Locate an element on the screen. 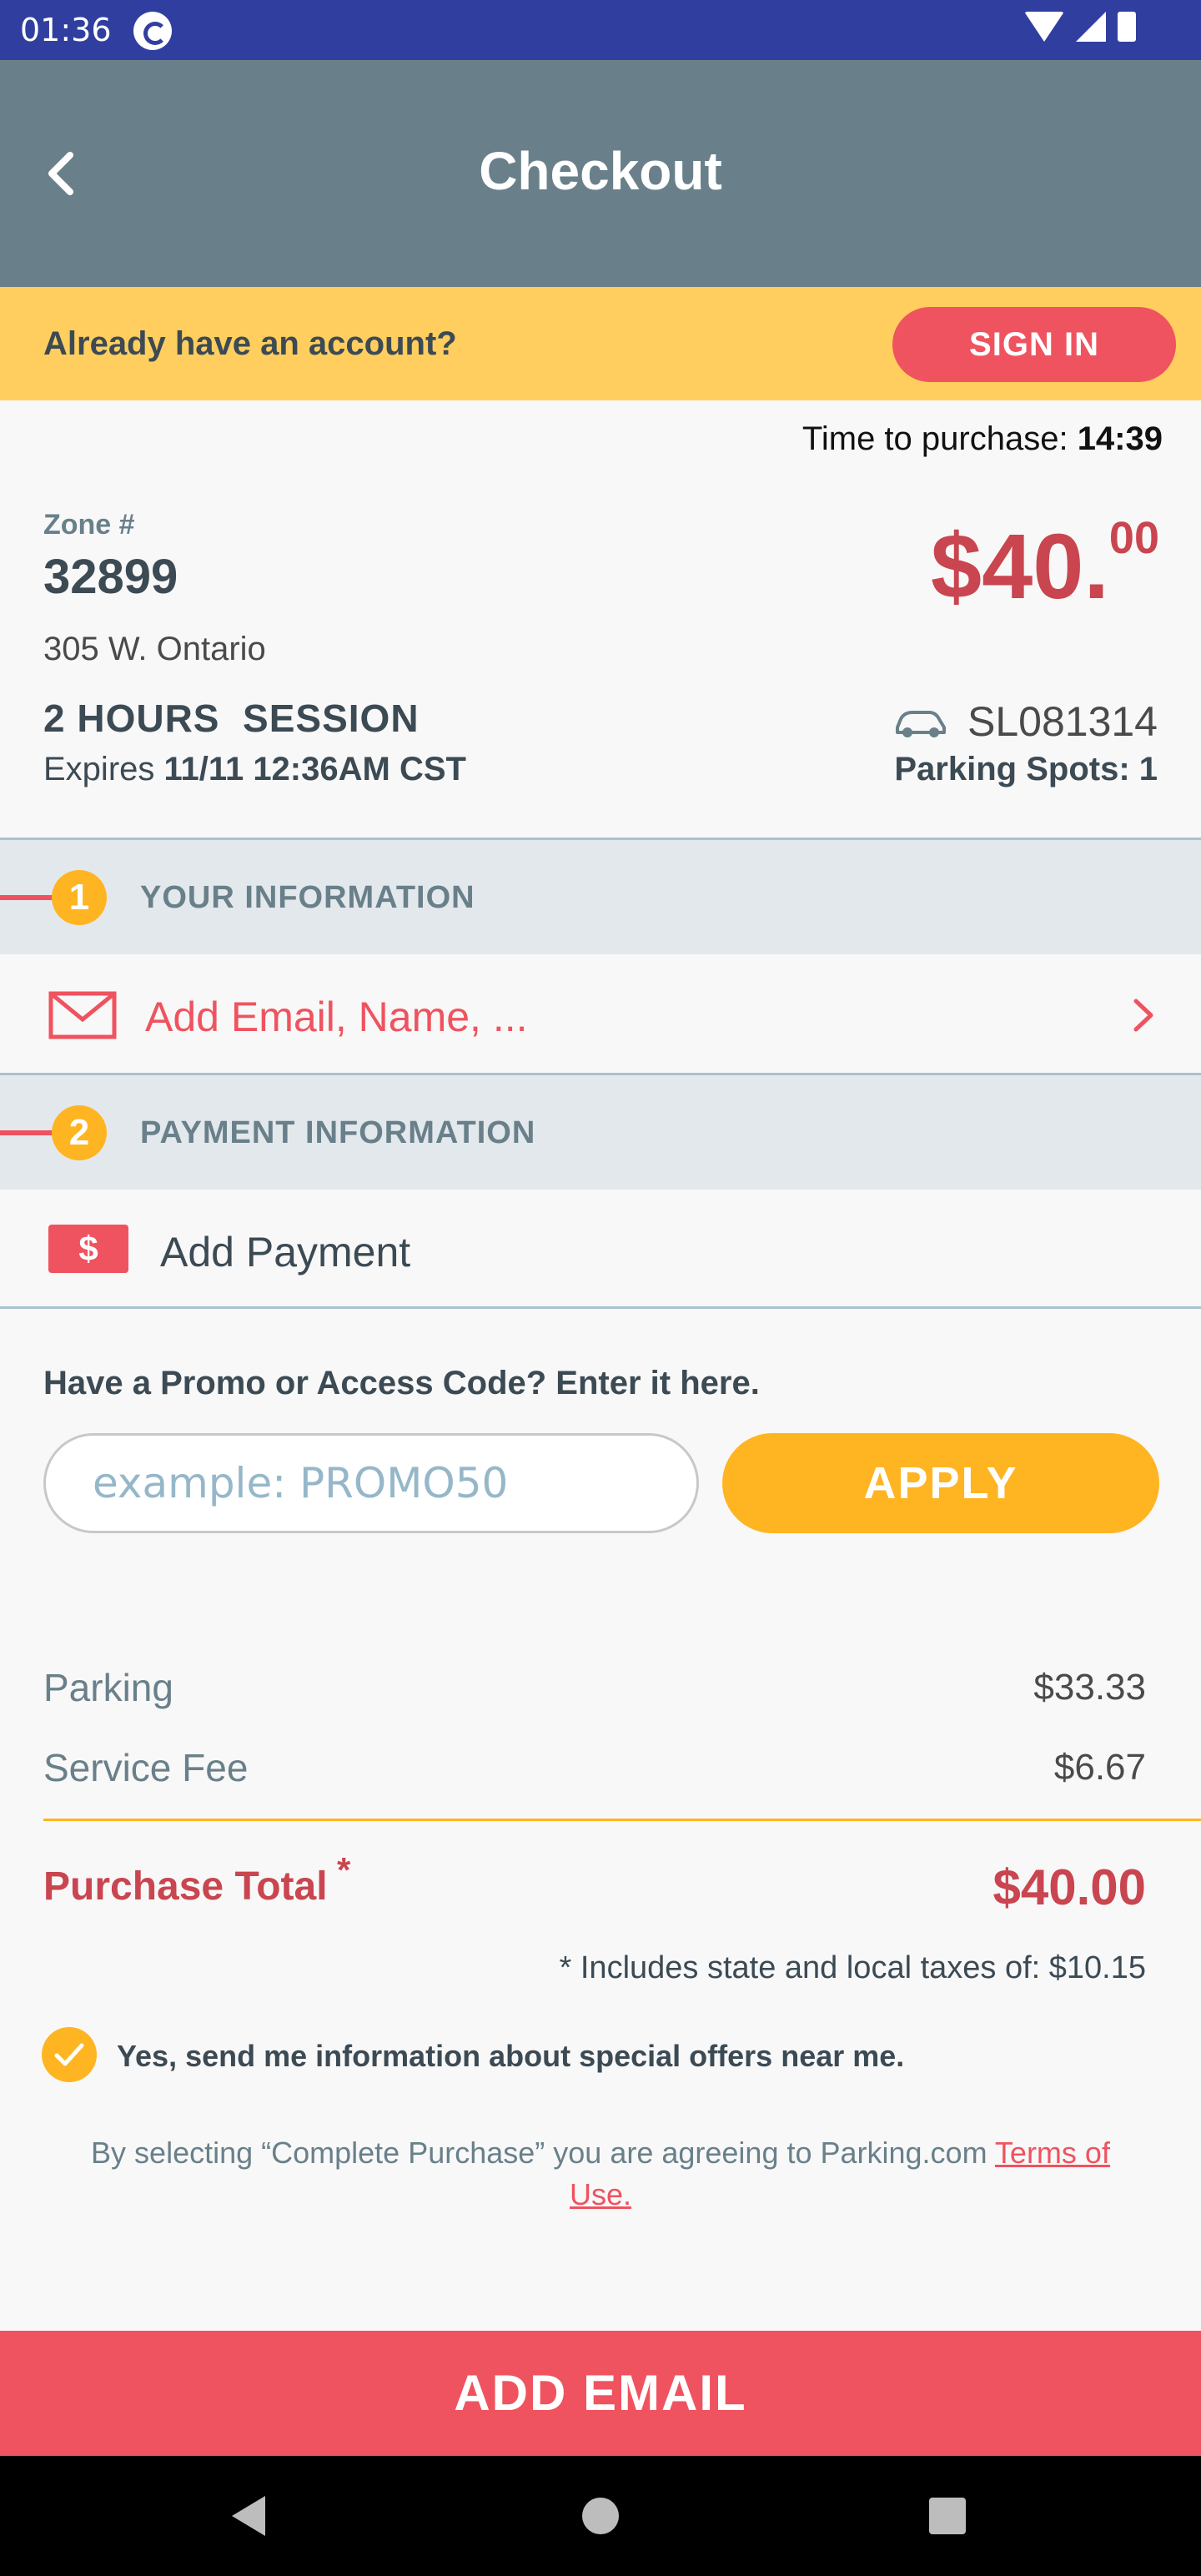 The image size is (1201, 2576). dollar-icon: $ is located at coordinates (88, 1249).